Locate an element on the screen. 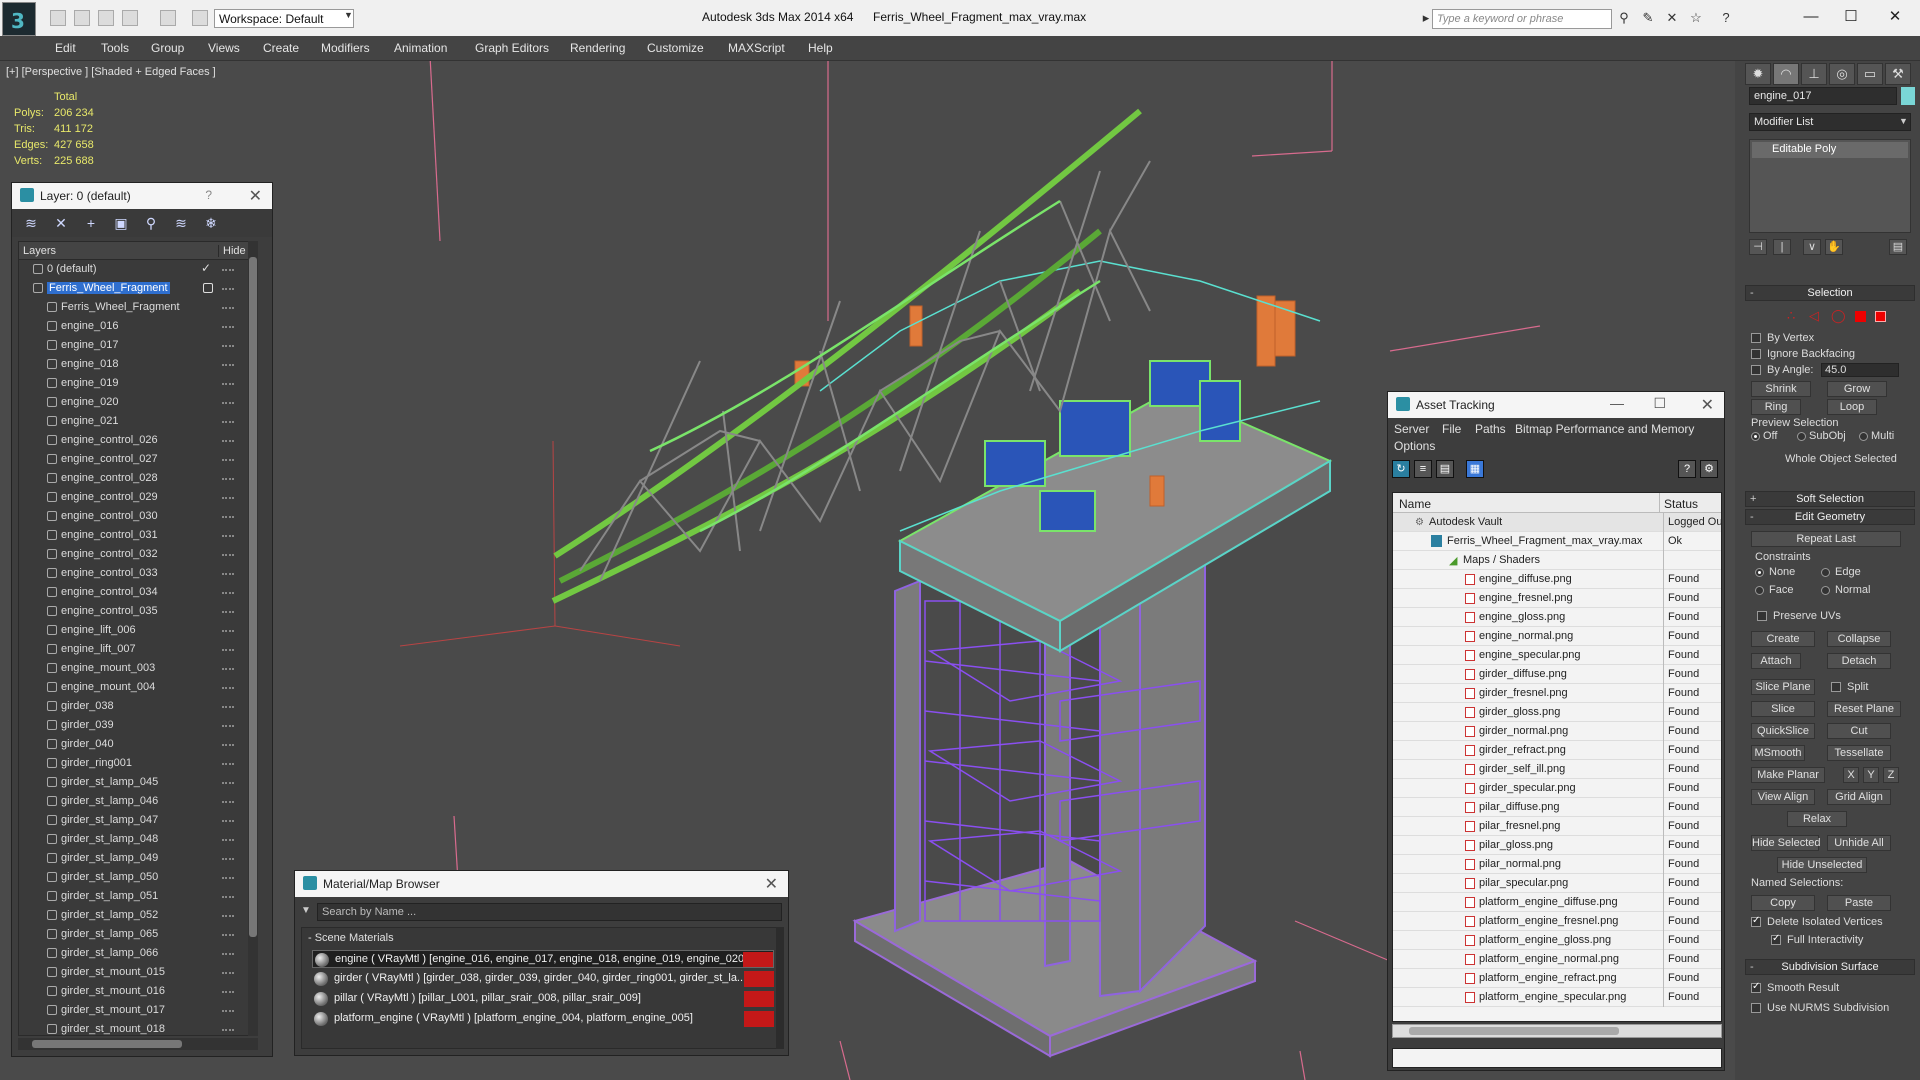 The height and width of the screenshot is (1080, 1920). layer-row: engine_017 is located at coordinates (138, 345).